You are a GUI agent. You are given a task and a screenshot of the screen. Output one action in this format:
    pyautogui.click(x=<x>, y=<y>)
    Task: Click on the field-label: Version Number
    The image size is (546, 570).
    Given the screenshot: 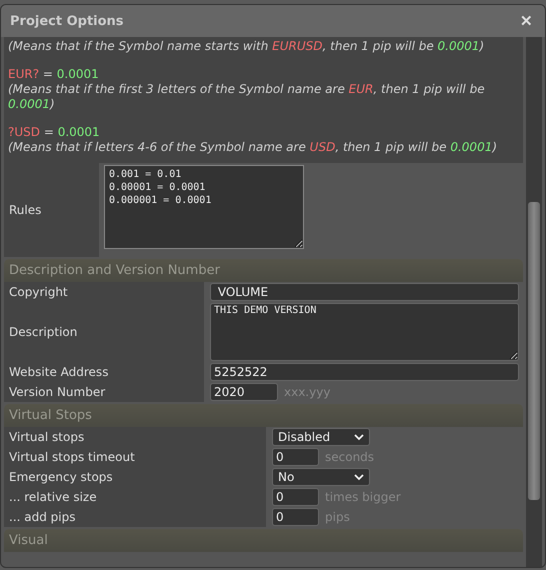 What is the action you would take?
    pyautogui.click(x=57, y=392)
    